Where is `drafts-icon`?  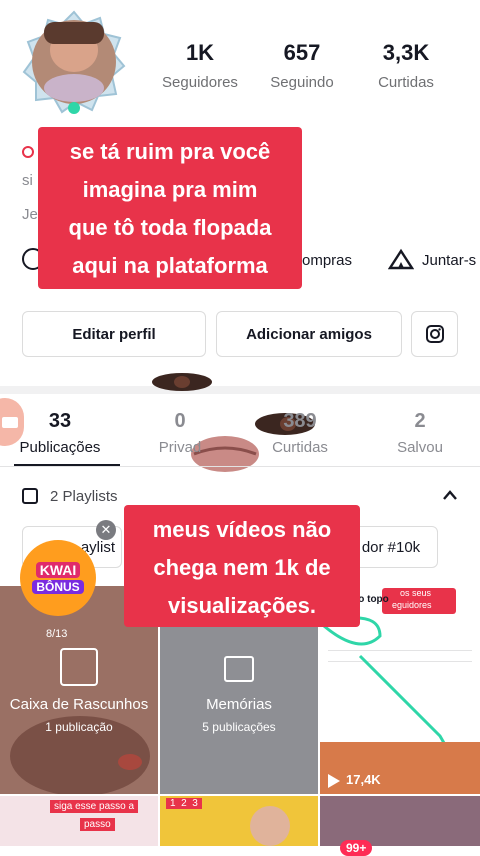 drafts-icon is located at coordinates (79, 667).